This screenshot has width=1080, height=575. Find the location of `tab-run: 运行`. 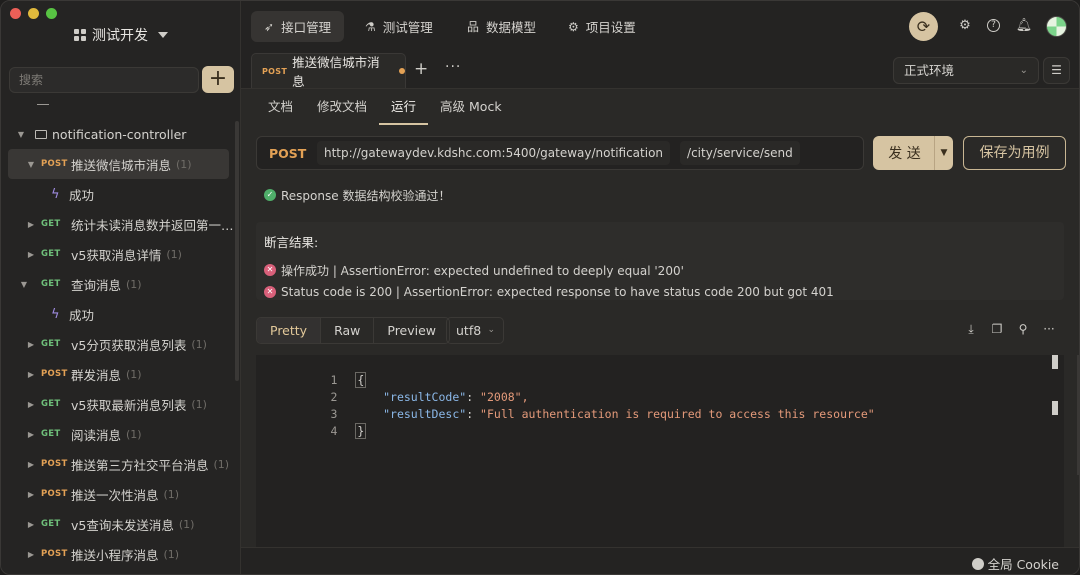

tab-run: 运行 is located at coordinates (404, 107).